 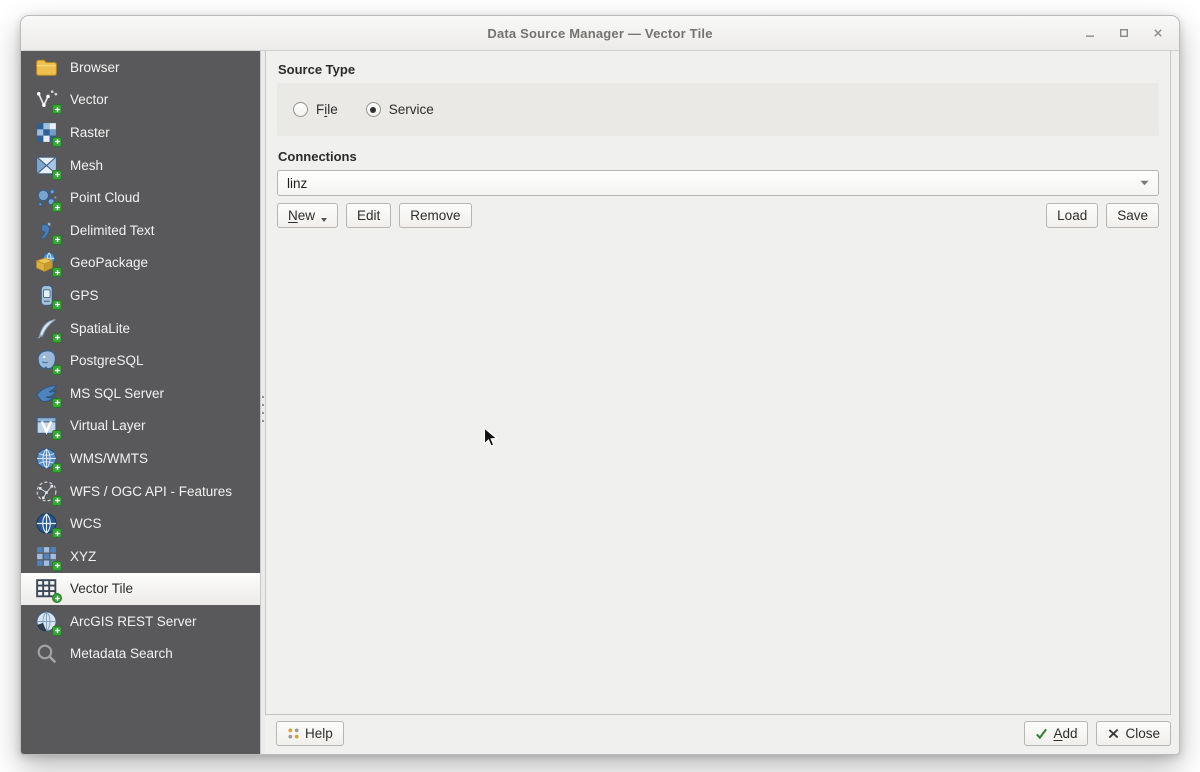 I want to click on connections-select-value: linz, so click(x=297, y=183).